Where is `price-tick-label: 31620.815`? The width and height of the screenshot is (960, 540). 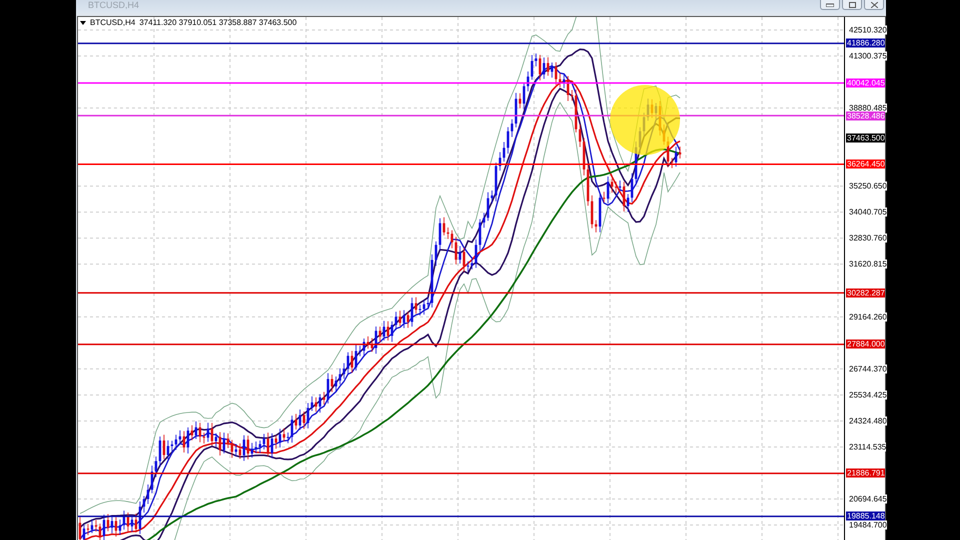
price-tick-label: 31620.815 is located at coordinates (868, 264).